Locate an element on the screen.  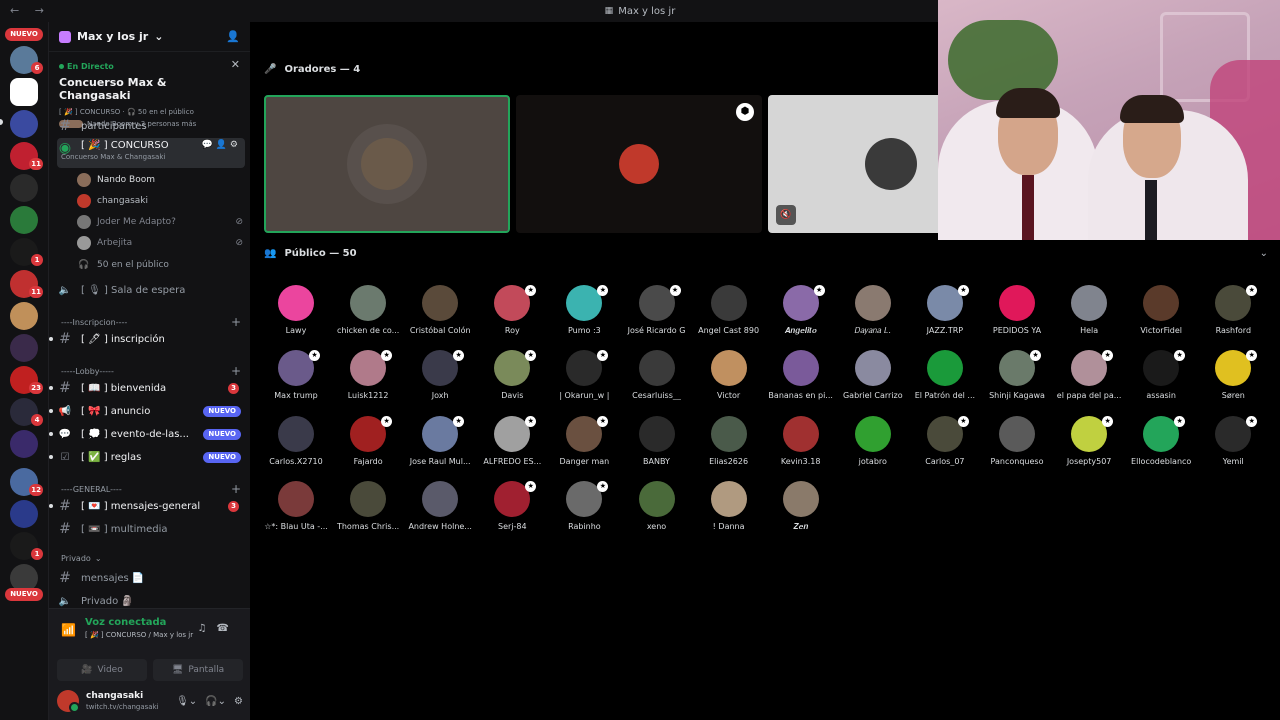
audience-member: Elias2626 is located at coordinates (729, 440).